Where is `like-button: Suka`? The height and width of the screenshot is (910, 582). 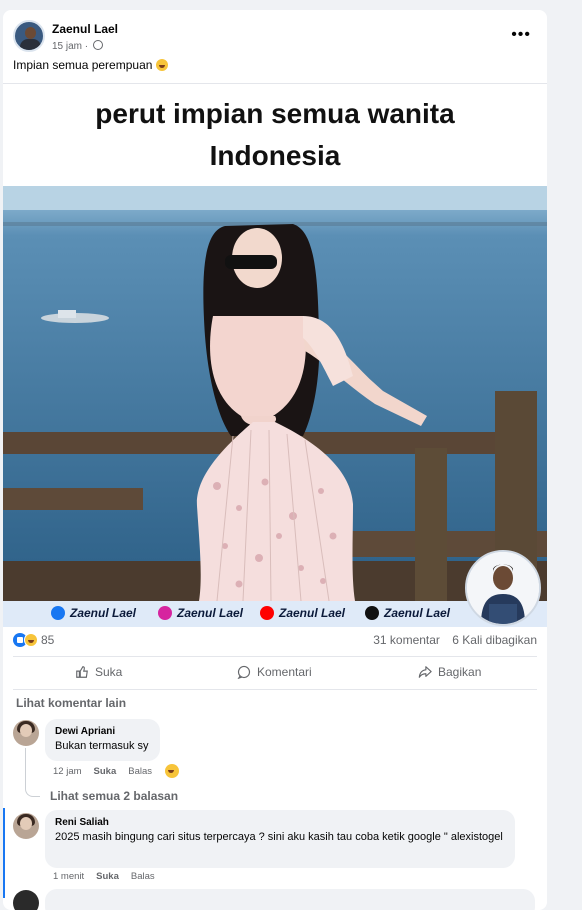 like-button: Suka is located at coordinates (98, 672).